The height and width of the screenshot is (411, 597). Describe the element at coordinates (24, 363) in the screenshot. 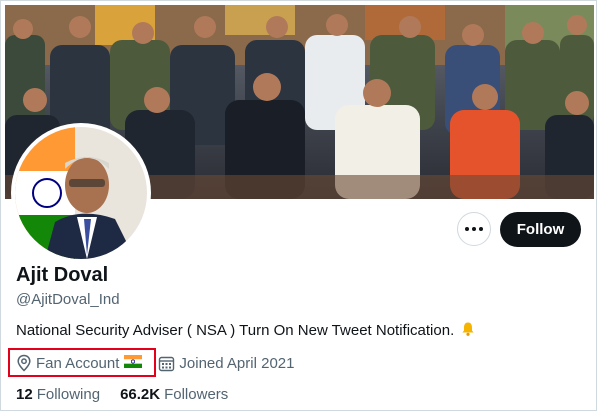

I see `location-pin-icon` at that location.